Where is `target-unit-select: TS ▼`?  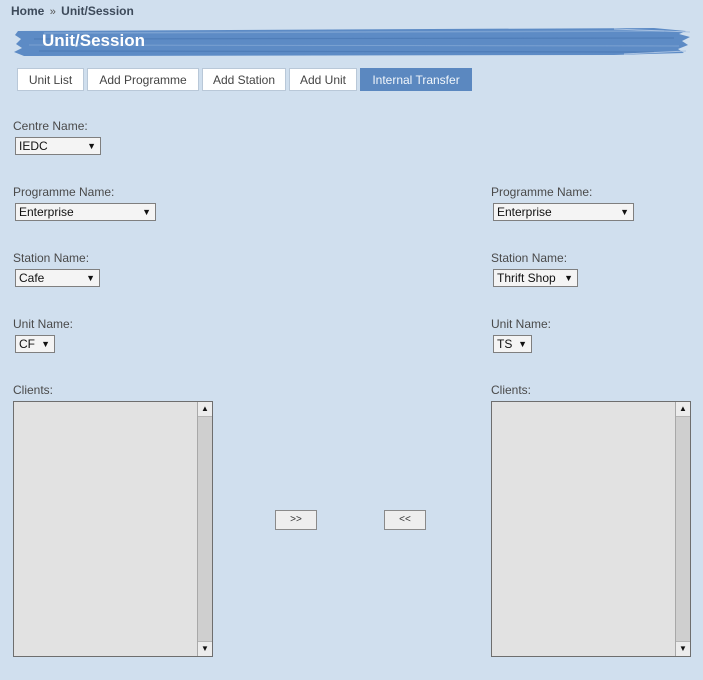 target-unit-select: TS ▼ is located at coordinates (512, 344).